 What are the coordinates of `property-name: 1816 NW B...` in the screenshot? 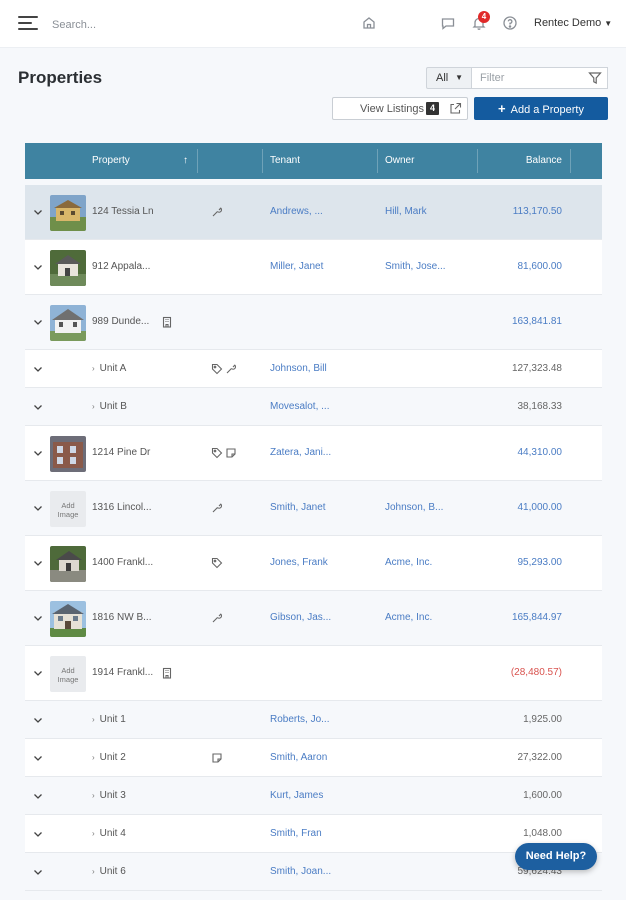 It's located at (121, 617).